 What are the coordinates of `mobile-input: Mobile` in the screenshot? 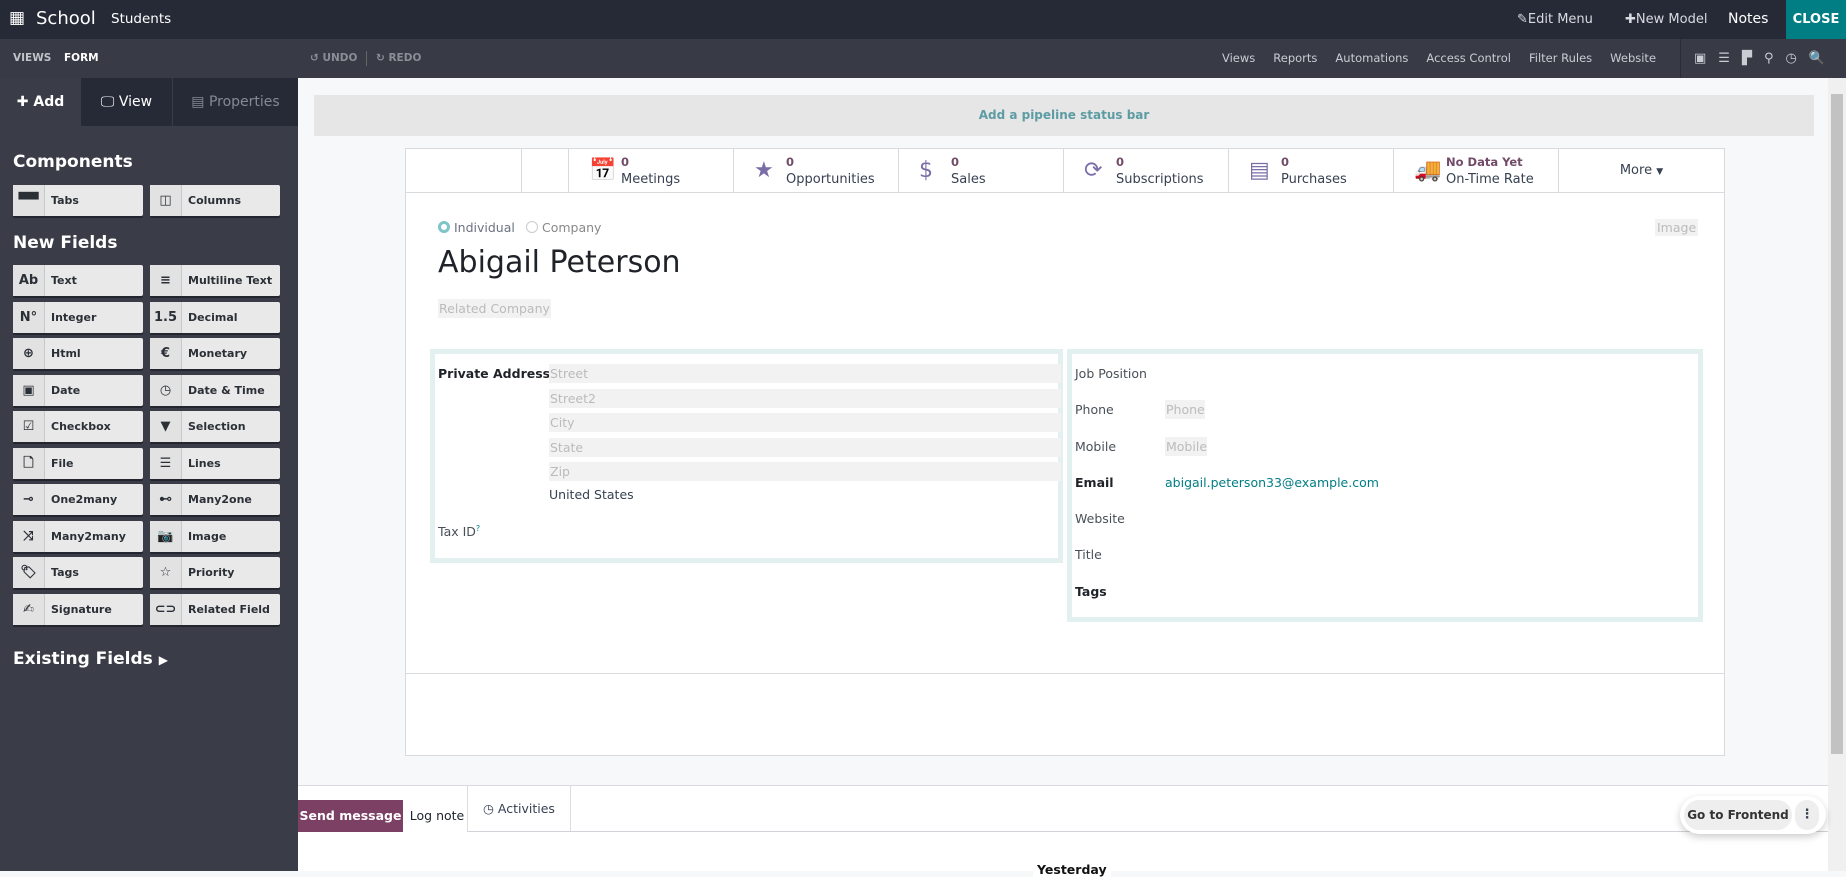 It's located at (1186, 446).